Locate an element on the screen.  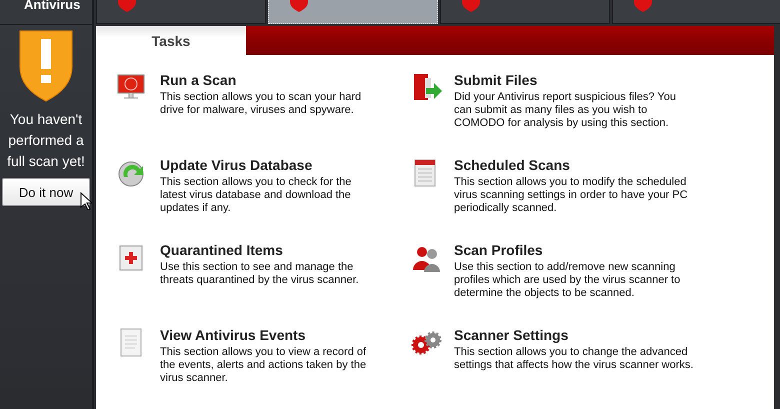
task-link: Scanner Settings is located at coordinates (574, 335).